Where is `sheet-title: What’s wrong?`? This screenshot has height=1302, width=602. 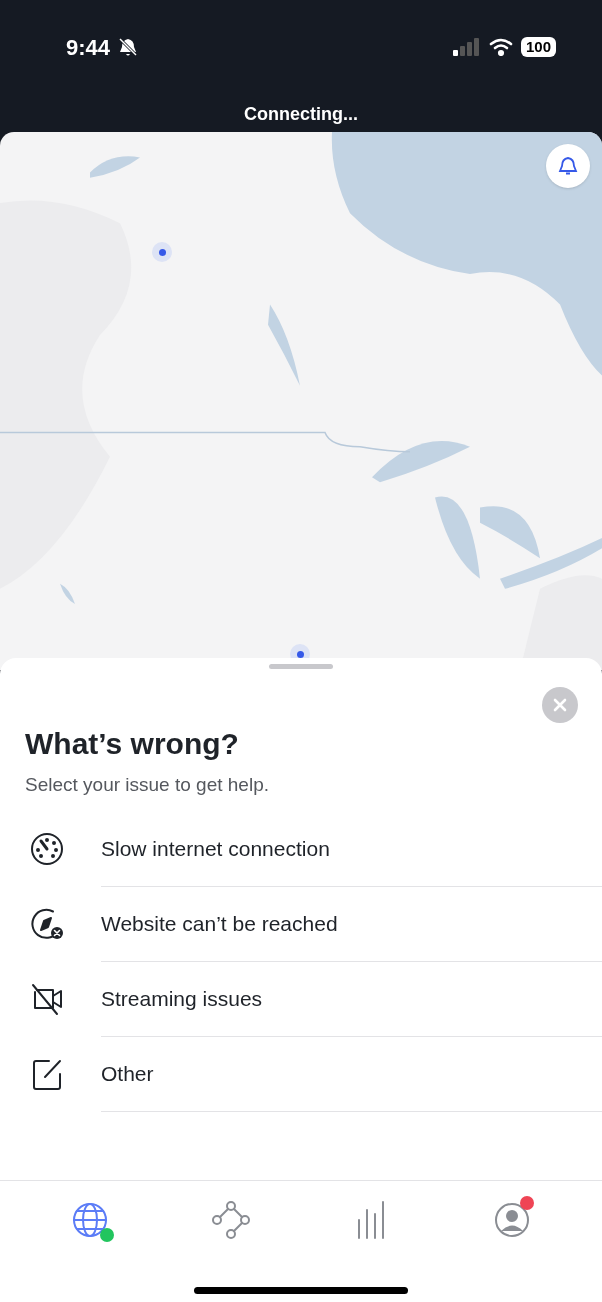
sheet-title: What’s wrong? is located at coordinates (132, 744).